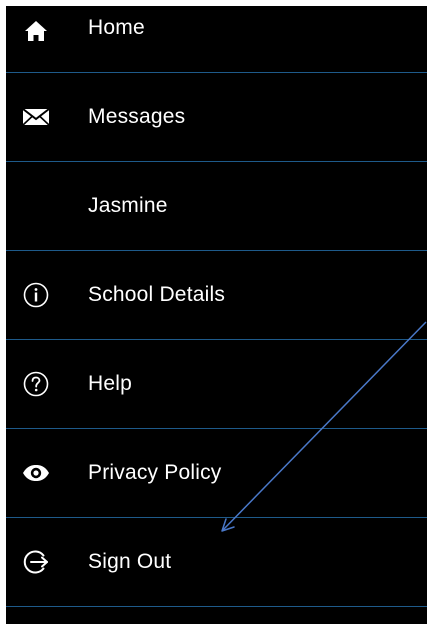  What do you see at coordinates (216, 384) in the screenshot?
I see `menu-item-help: Help` at bounding box center [216, 384].